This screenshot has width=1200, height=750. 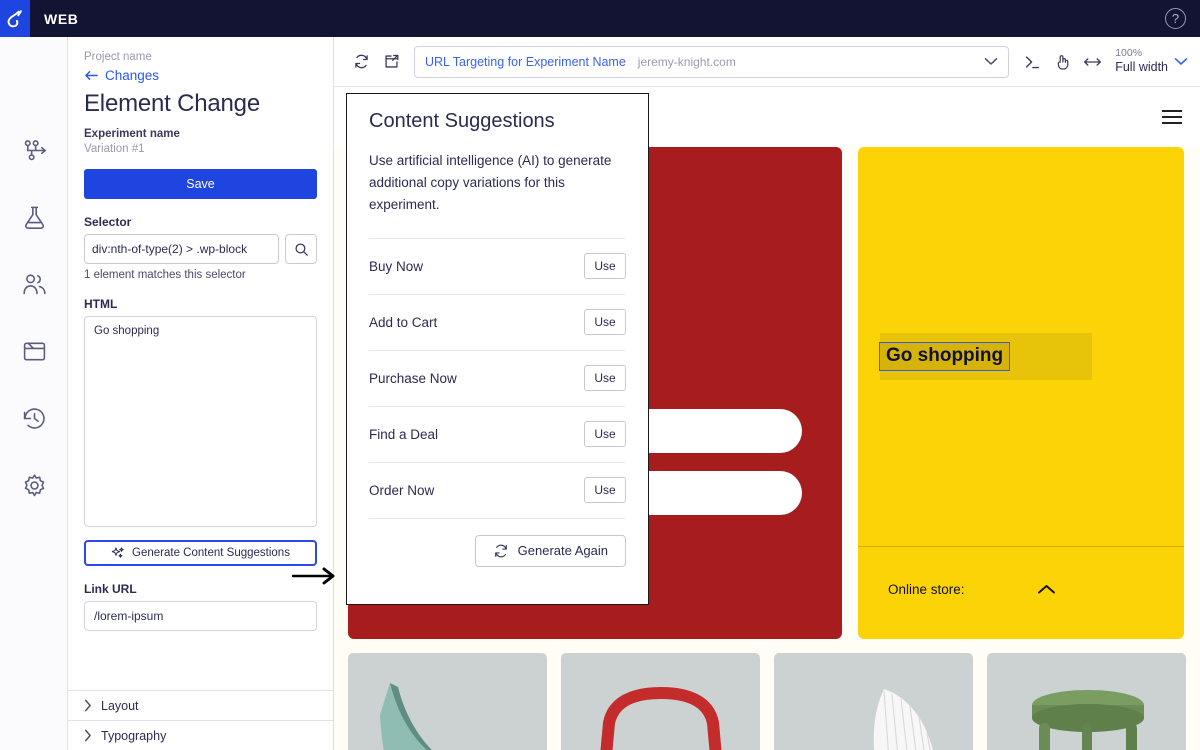 I want to click on suggestion-row: Add to Cart Use, so click(x=497, y=321).